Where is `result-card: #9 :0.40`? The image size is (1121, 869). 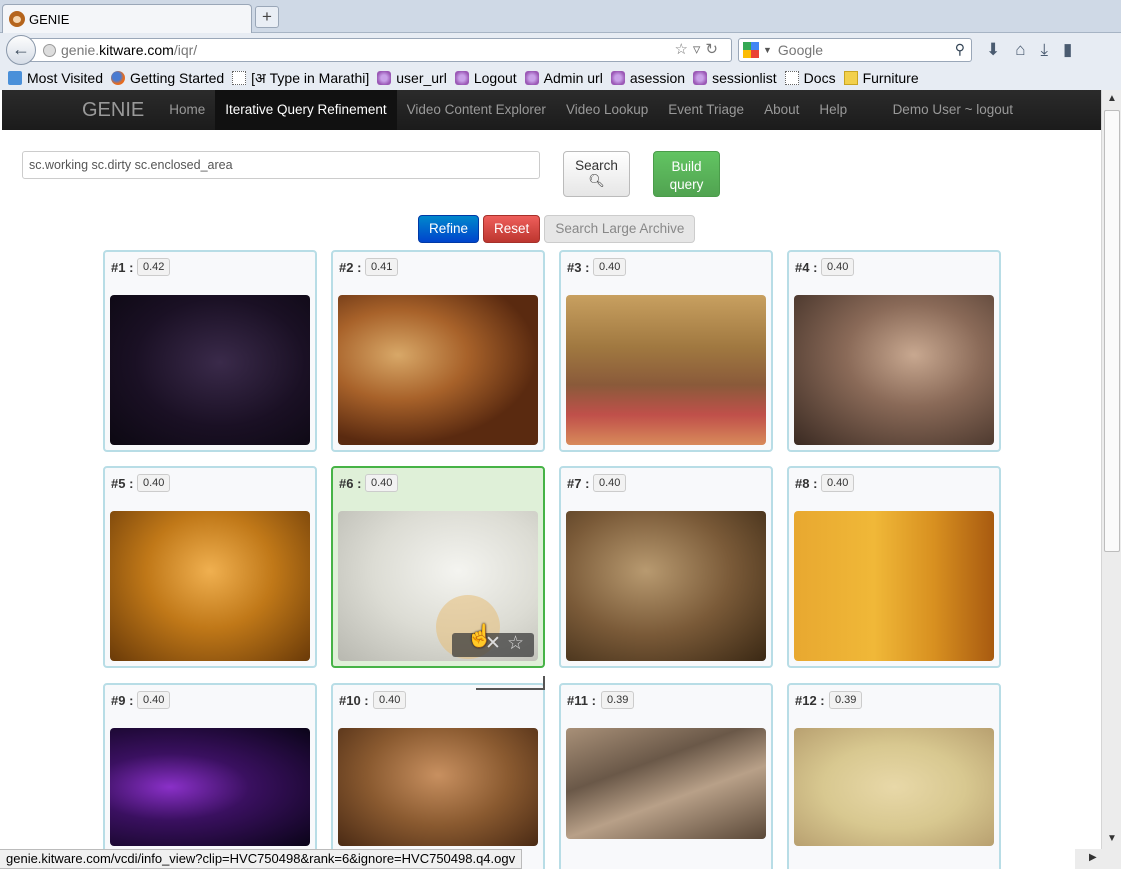 result-card: #9 :0.40 is located at coordinates (210, 776).